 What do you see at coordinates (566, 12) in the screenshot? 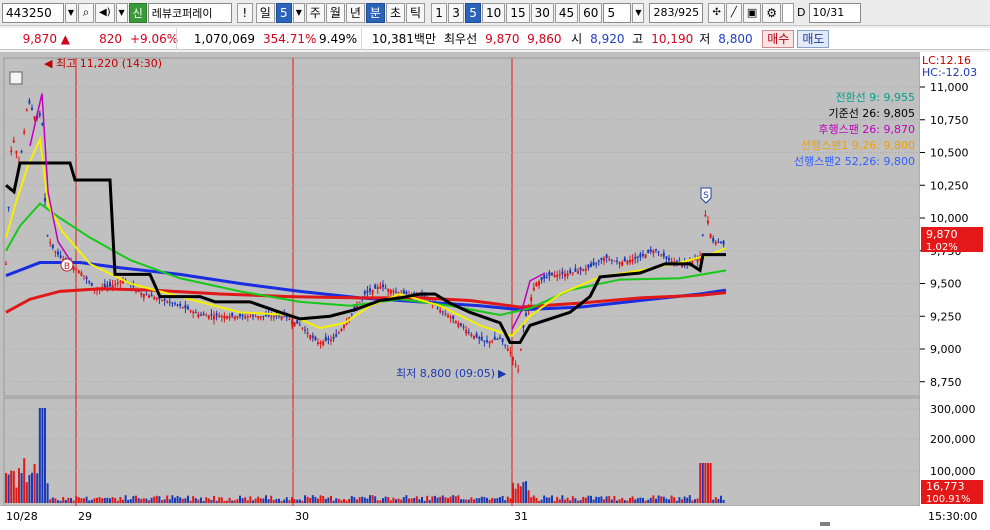
I see `interval-45-button: 45` at bounding box center [566, 12].